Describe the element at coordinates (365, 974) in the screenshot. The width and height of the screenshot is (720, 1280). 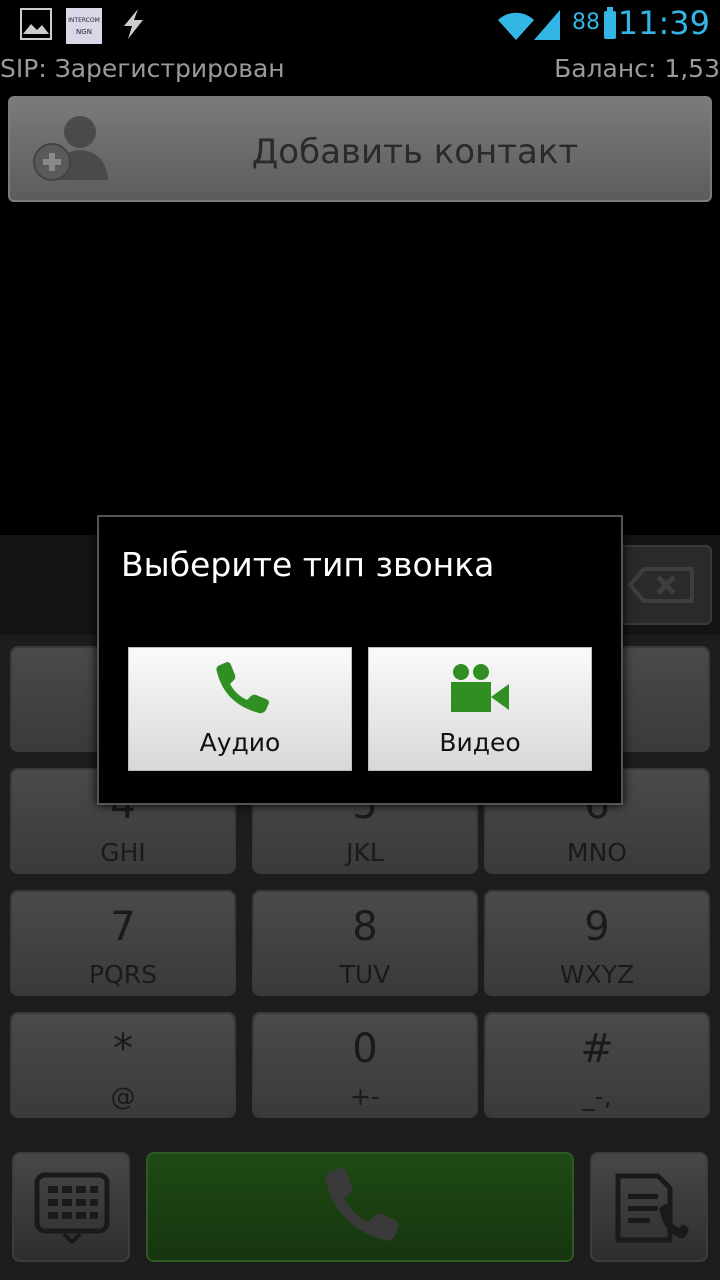
I see `key-letters: TUV` at that location.